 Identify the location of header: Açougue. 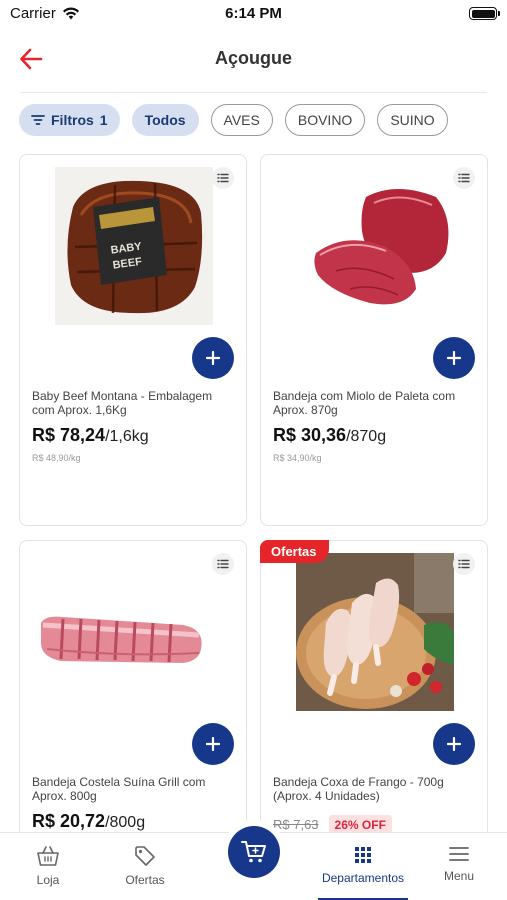
(253, 64).